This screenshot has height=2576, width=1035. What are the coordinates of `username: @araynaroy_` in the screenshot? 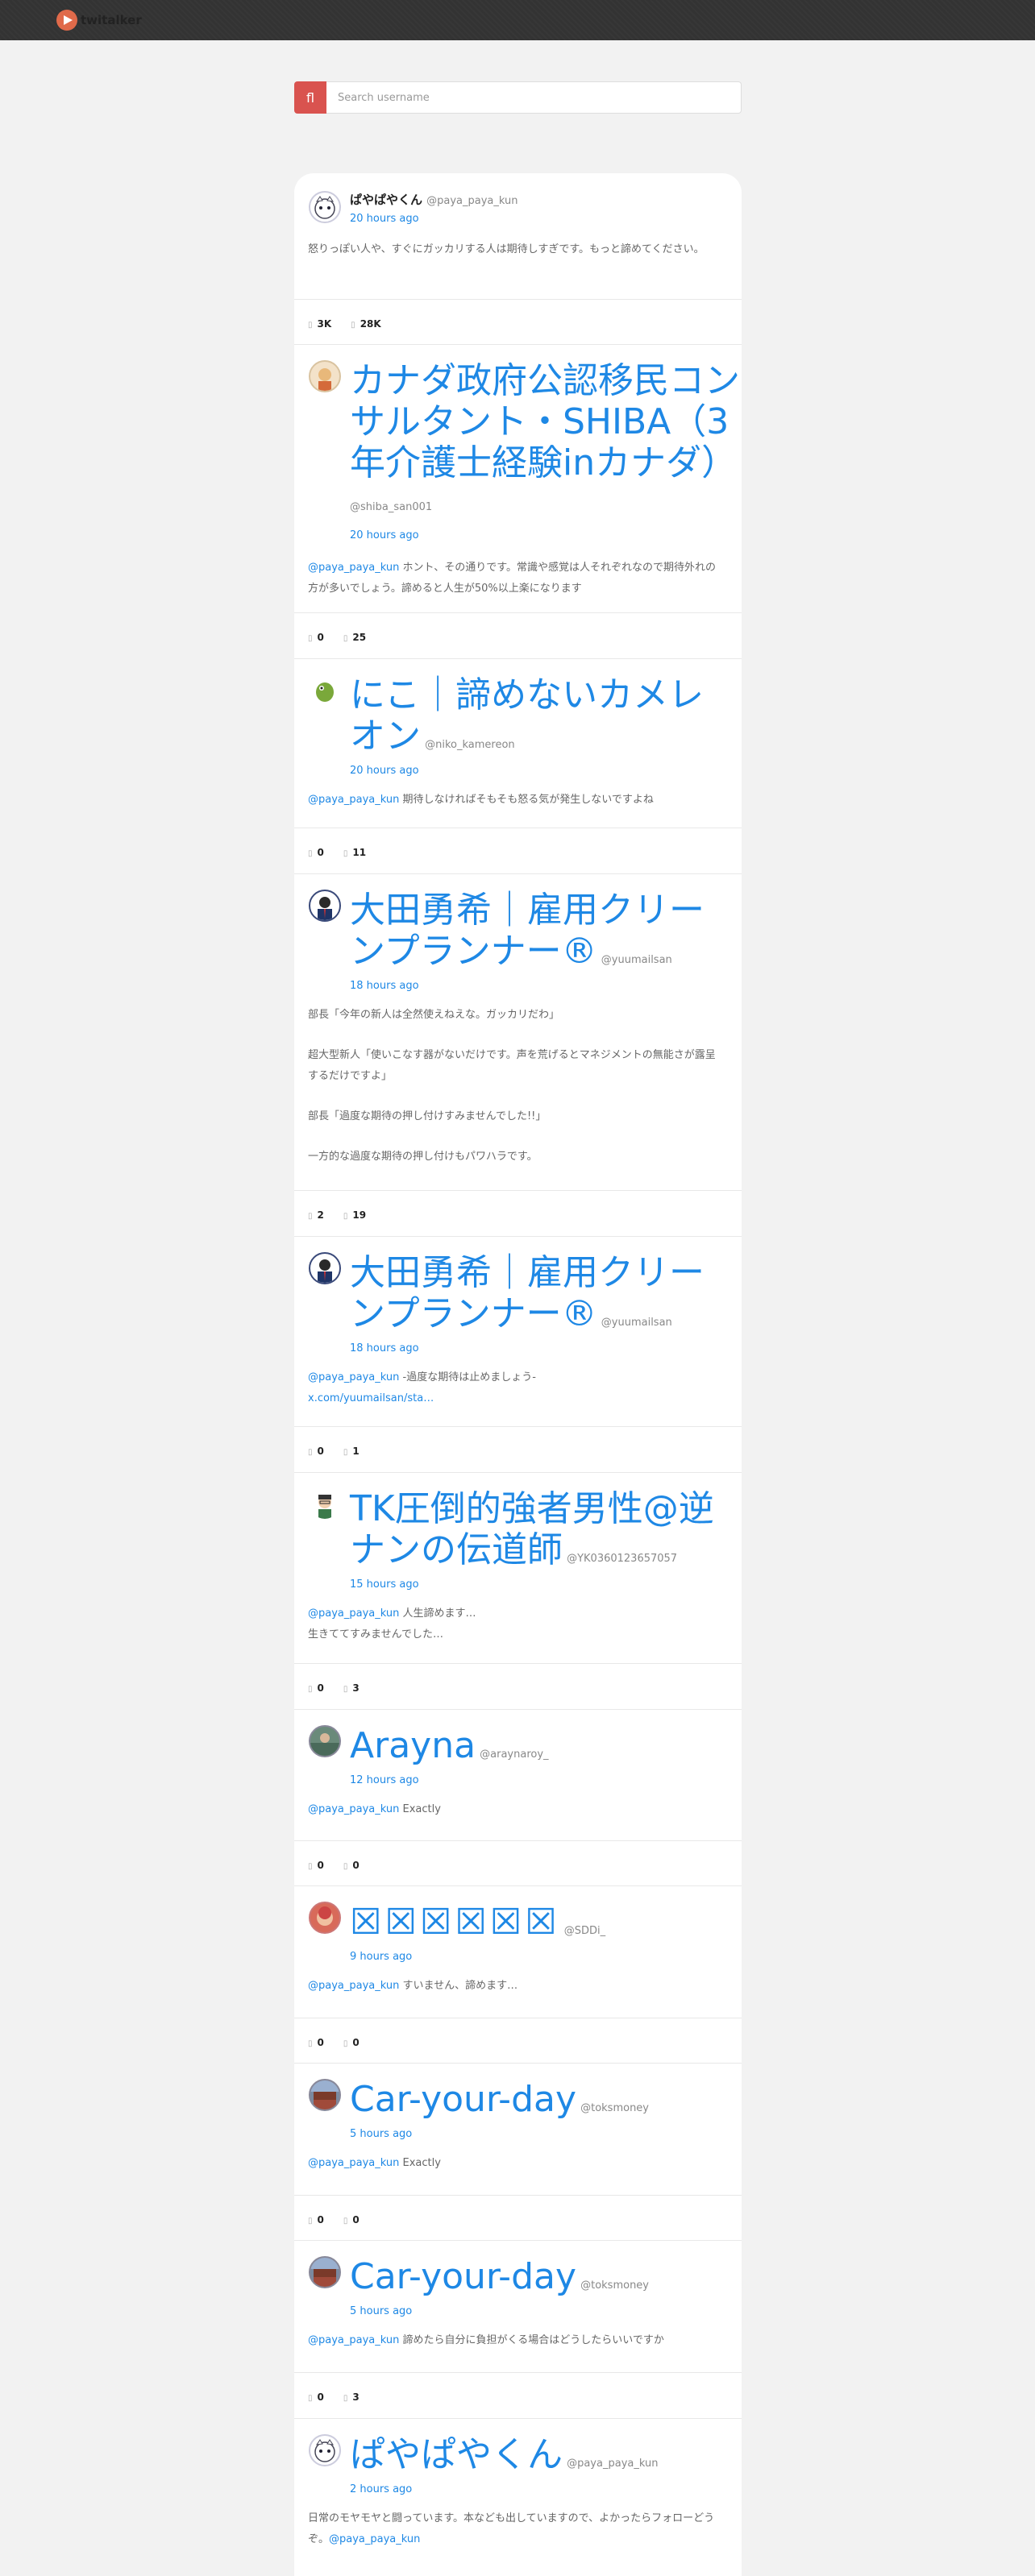 It's located at (514, 1754).